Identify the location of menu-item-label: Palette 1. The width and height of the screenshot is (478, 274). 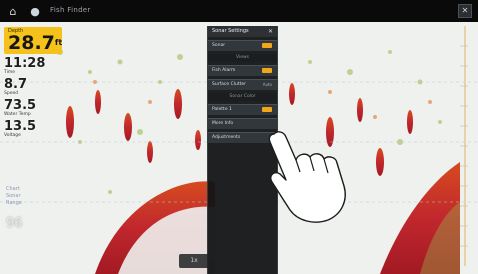
(222, 109).